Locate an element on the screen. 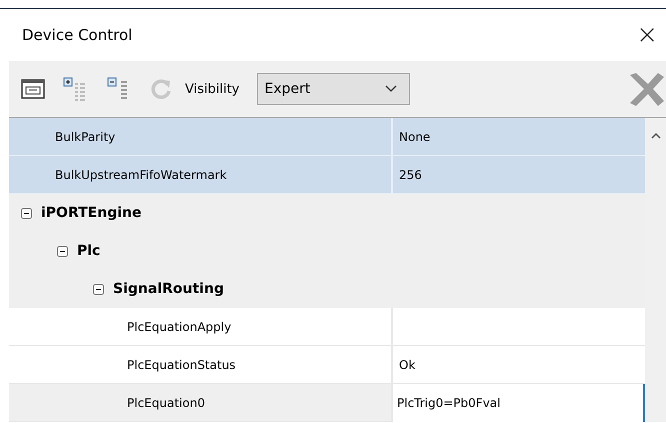  value-input-field: PlcTrig0=Pb0Fval is located at coordinates (519, 403).